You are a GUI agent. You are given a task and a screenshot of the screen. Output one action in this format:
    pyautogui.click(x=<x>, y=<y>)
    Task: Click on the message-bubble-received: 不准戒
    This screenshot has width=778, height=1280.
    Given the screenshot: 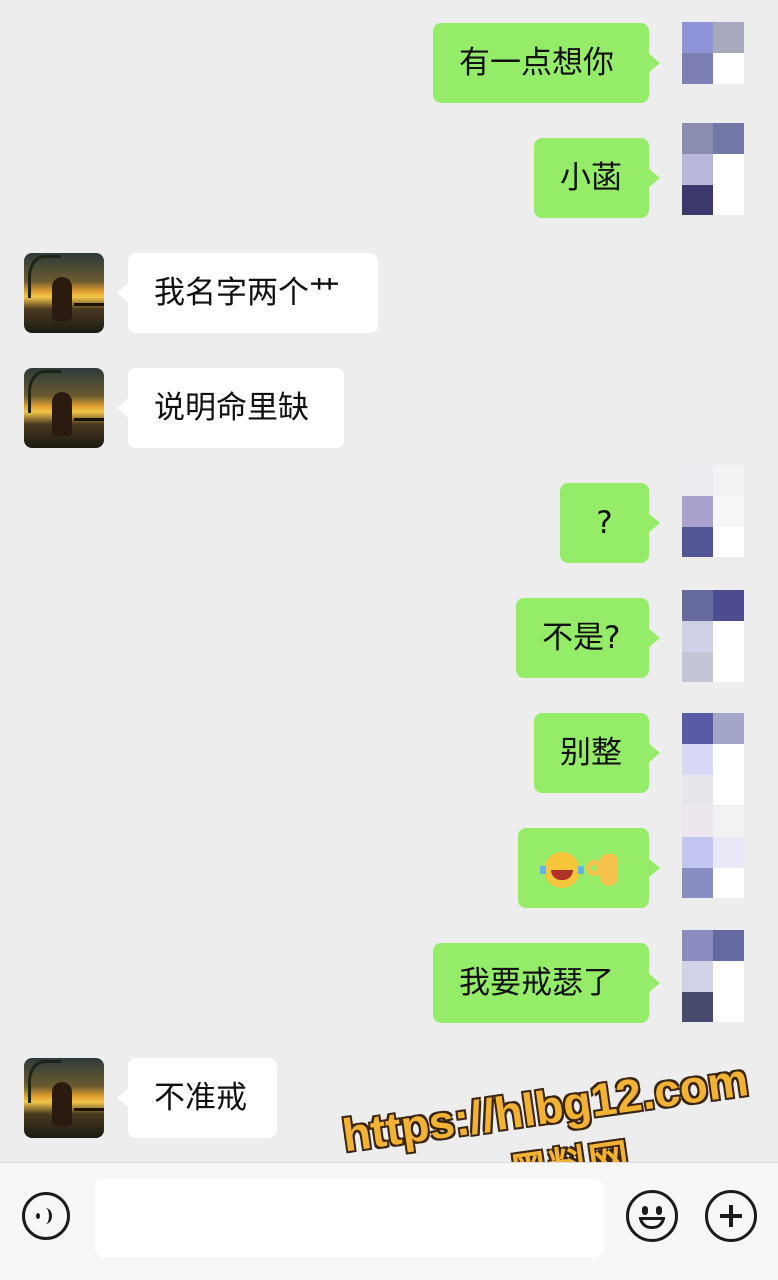 What is the action you would take?
    pyautogui.click(x=197, y=1098)
    